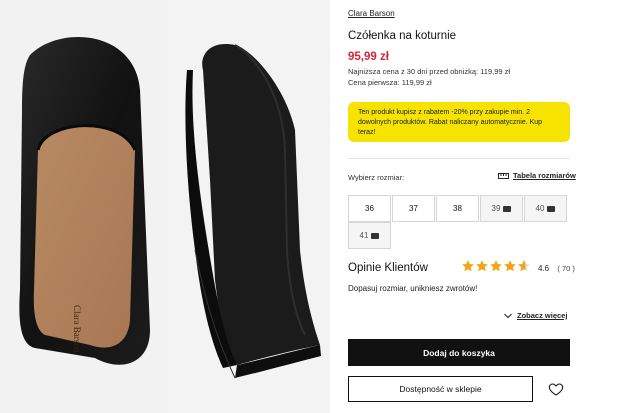 This screenshot has width=620, height=413. Describe the element at coordinates (524, 266) in the screenshot. I see `star-partial-icon` at that location.